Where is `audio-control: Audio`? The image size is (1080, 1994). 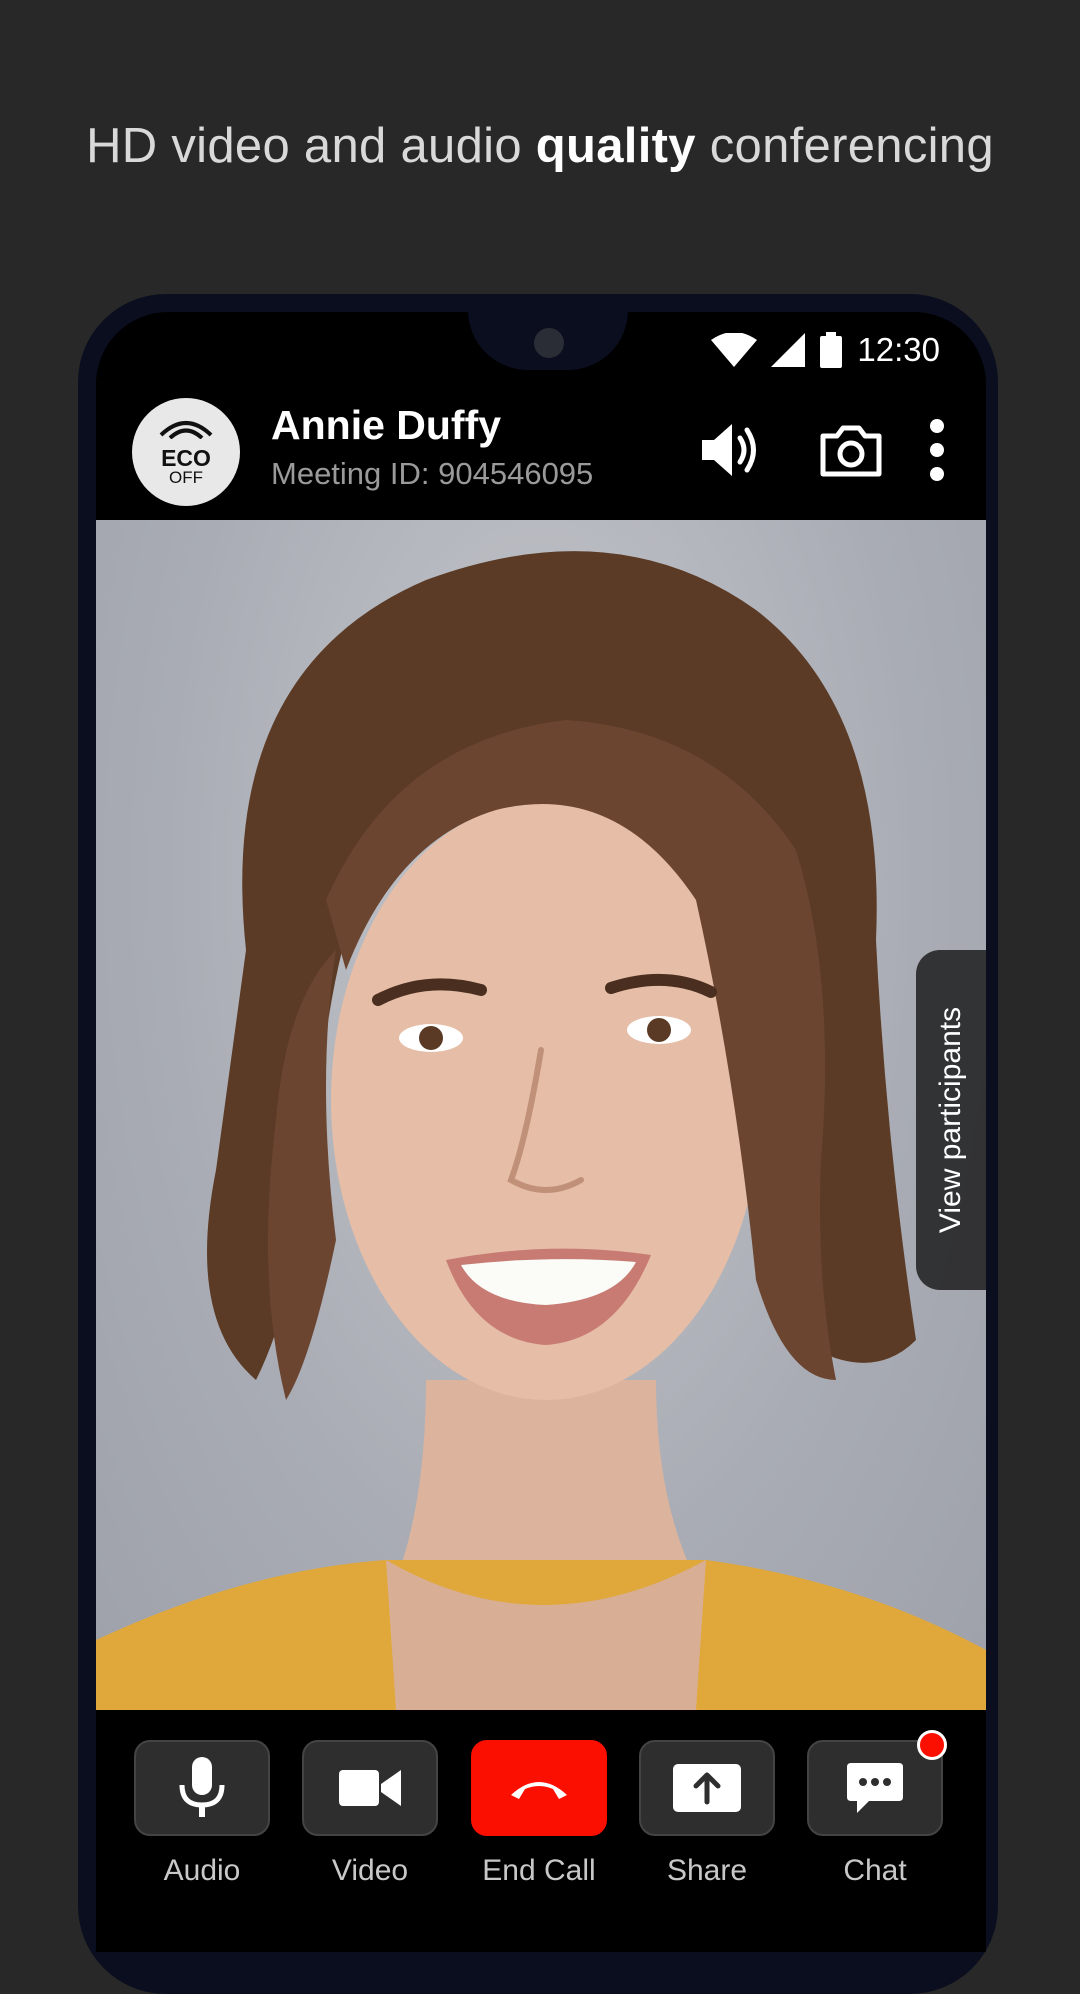
audio-control: Audio is located at coordinates (202, 1814).